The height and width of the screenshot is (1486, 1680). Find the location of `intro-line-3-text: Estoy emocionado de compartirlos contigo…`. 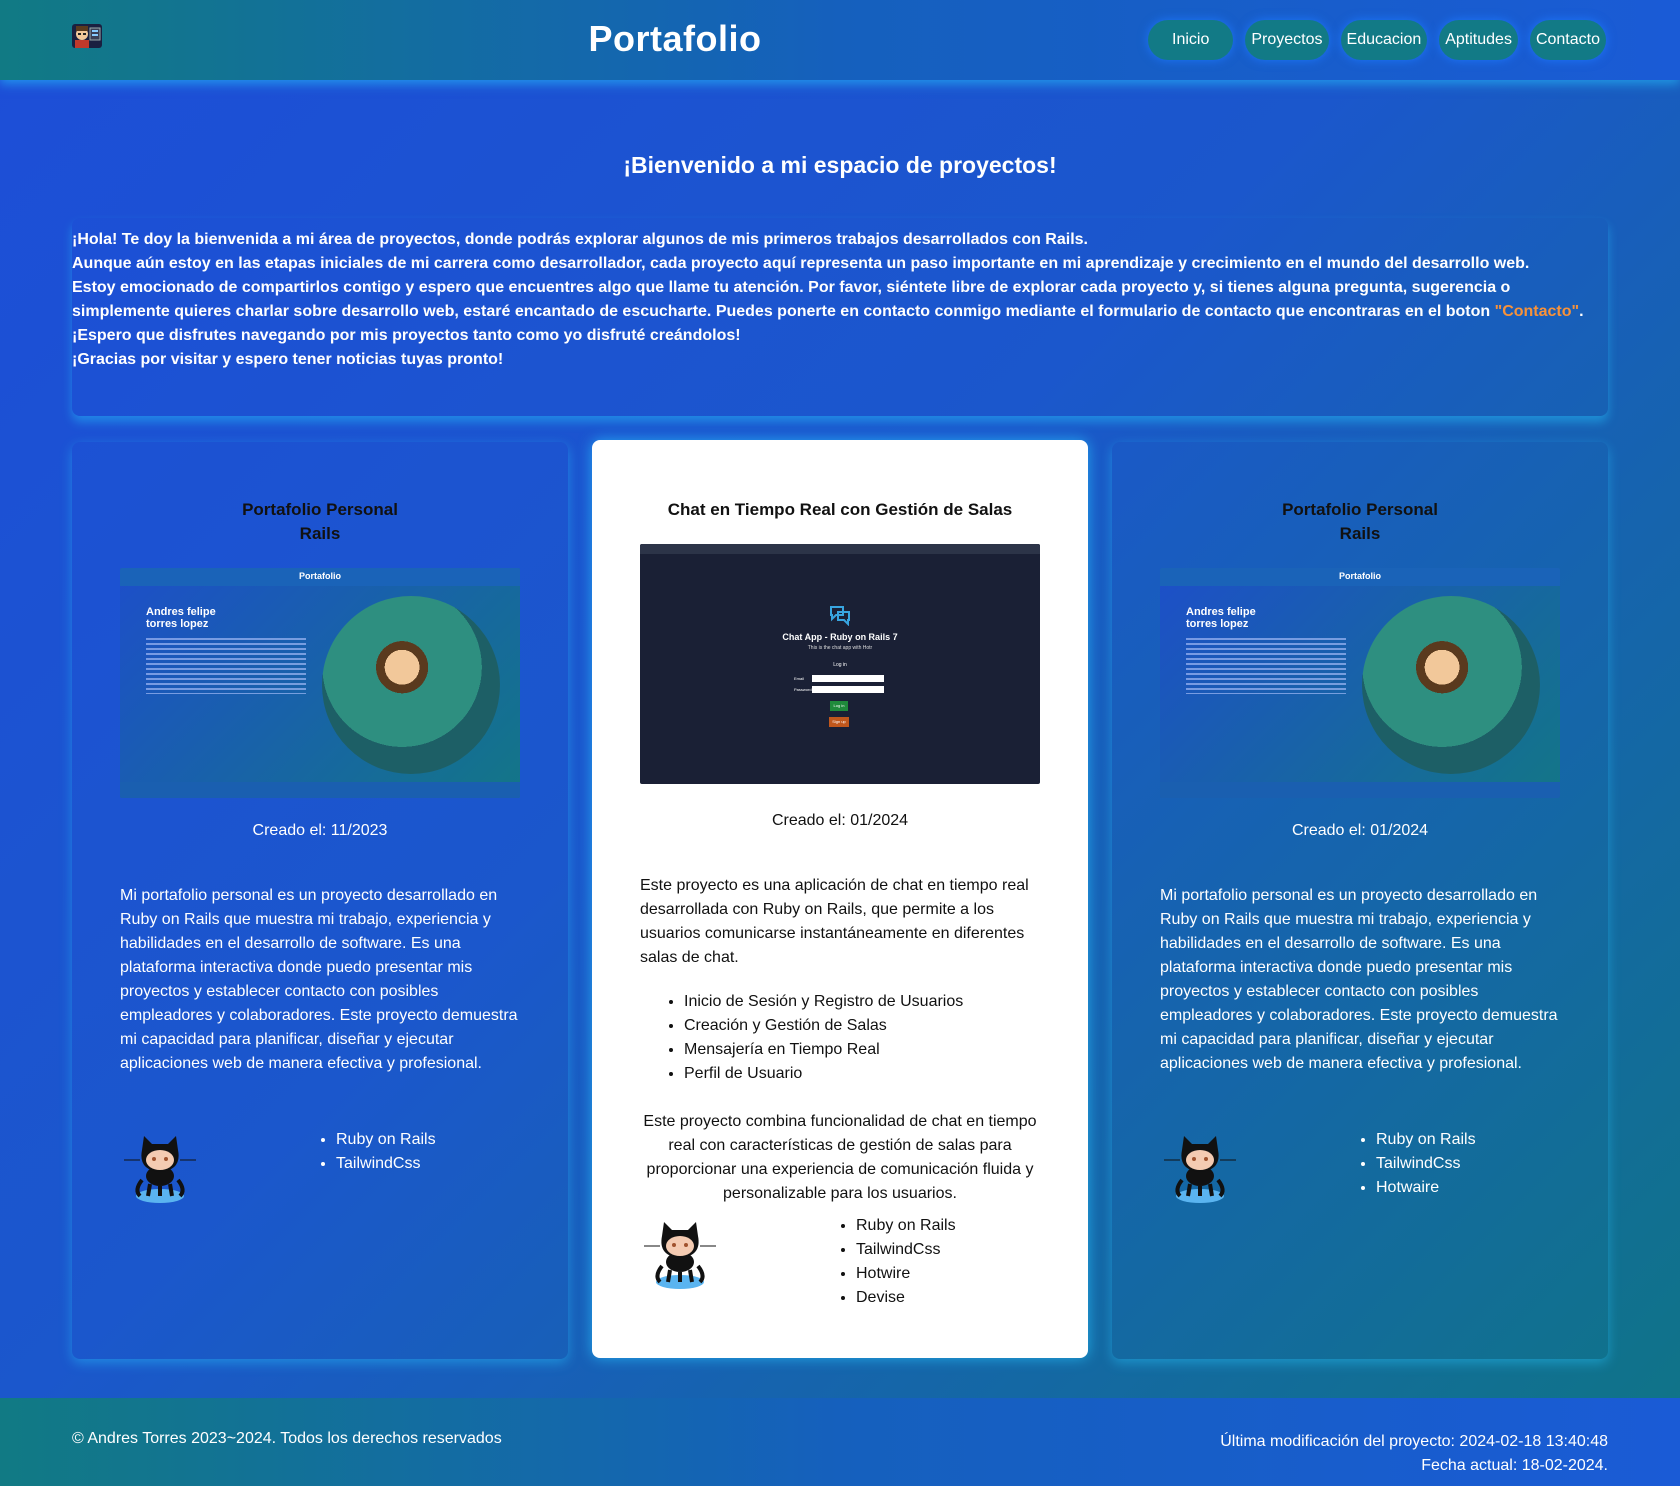

intro-line-3-text: Estoy emocionado de compartirlos contigo… is located at coordinates (791, 299).